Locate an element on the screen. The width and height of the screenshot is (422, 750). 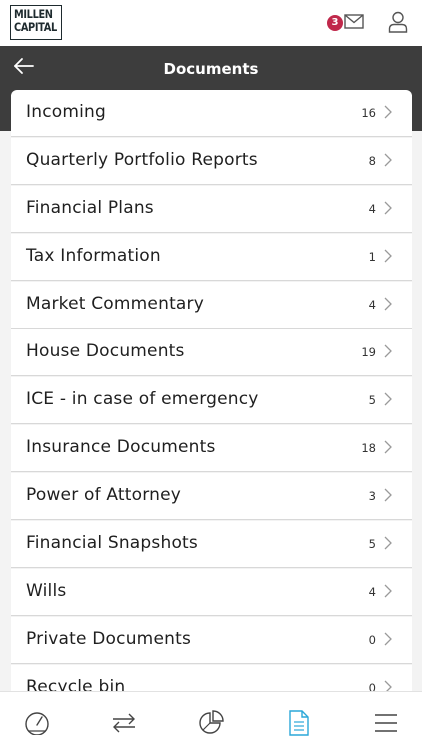
folder-row: House Documents 19 is located at coordinates (211, 352).